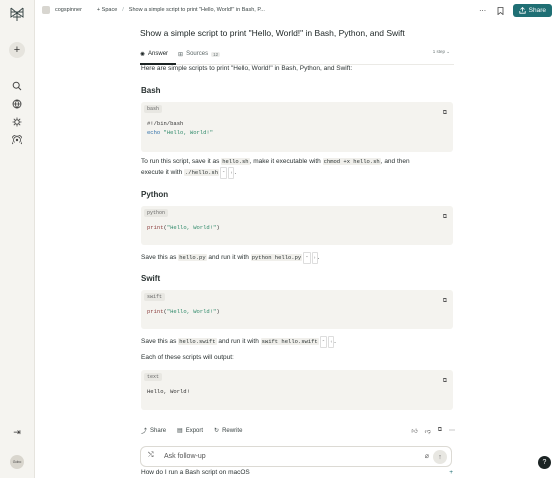 The height and width of the screenshot is (478, 560). What do you see at coordinates (17, 140) in the screenshot?
I see `signal-icon` at bounding box center [17, 140].